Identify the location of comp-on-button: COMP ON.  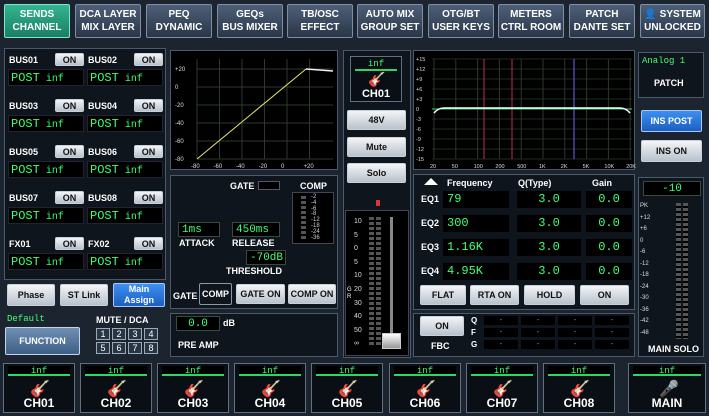
(312, 294).